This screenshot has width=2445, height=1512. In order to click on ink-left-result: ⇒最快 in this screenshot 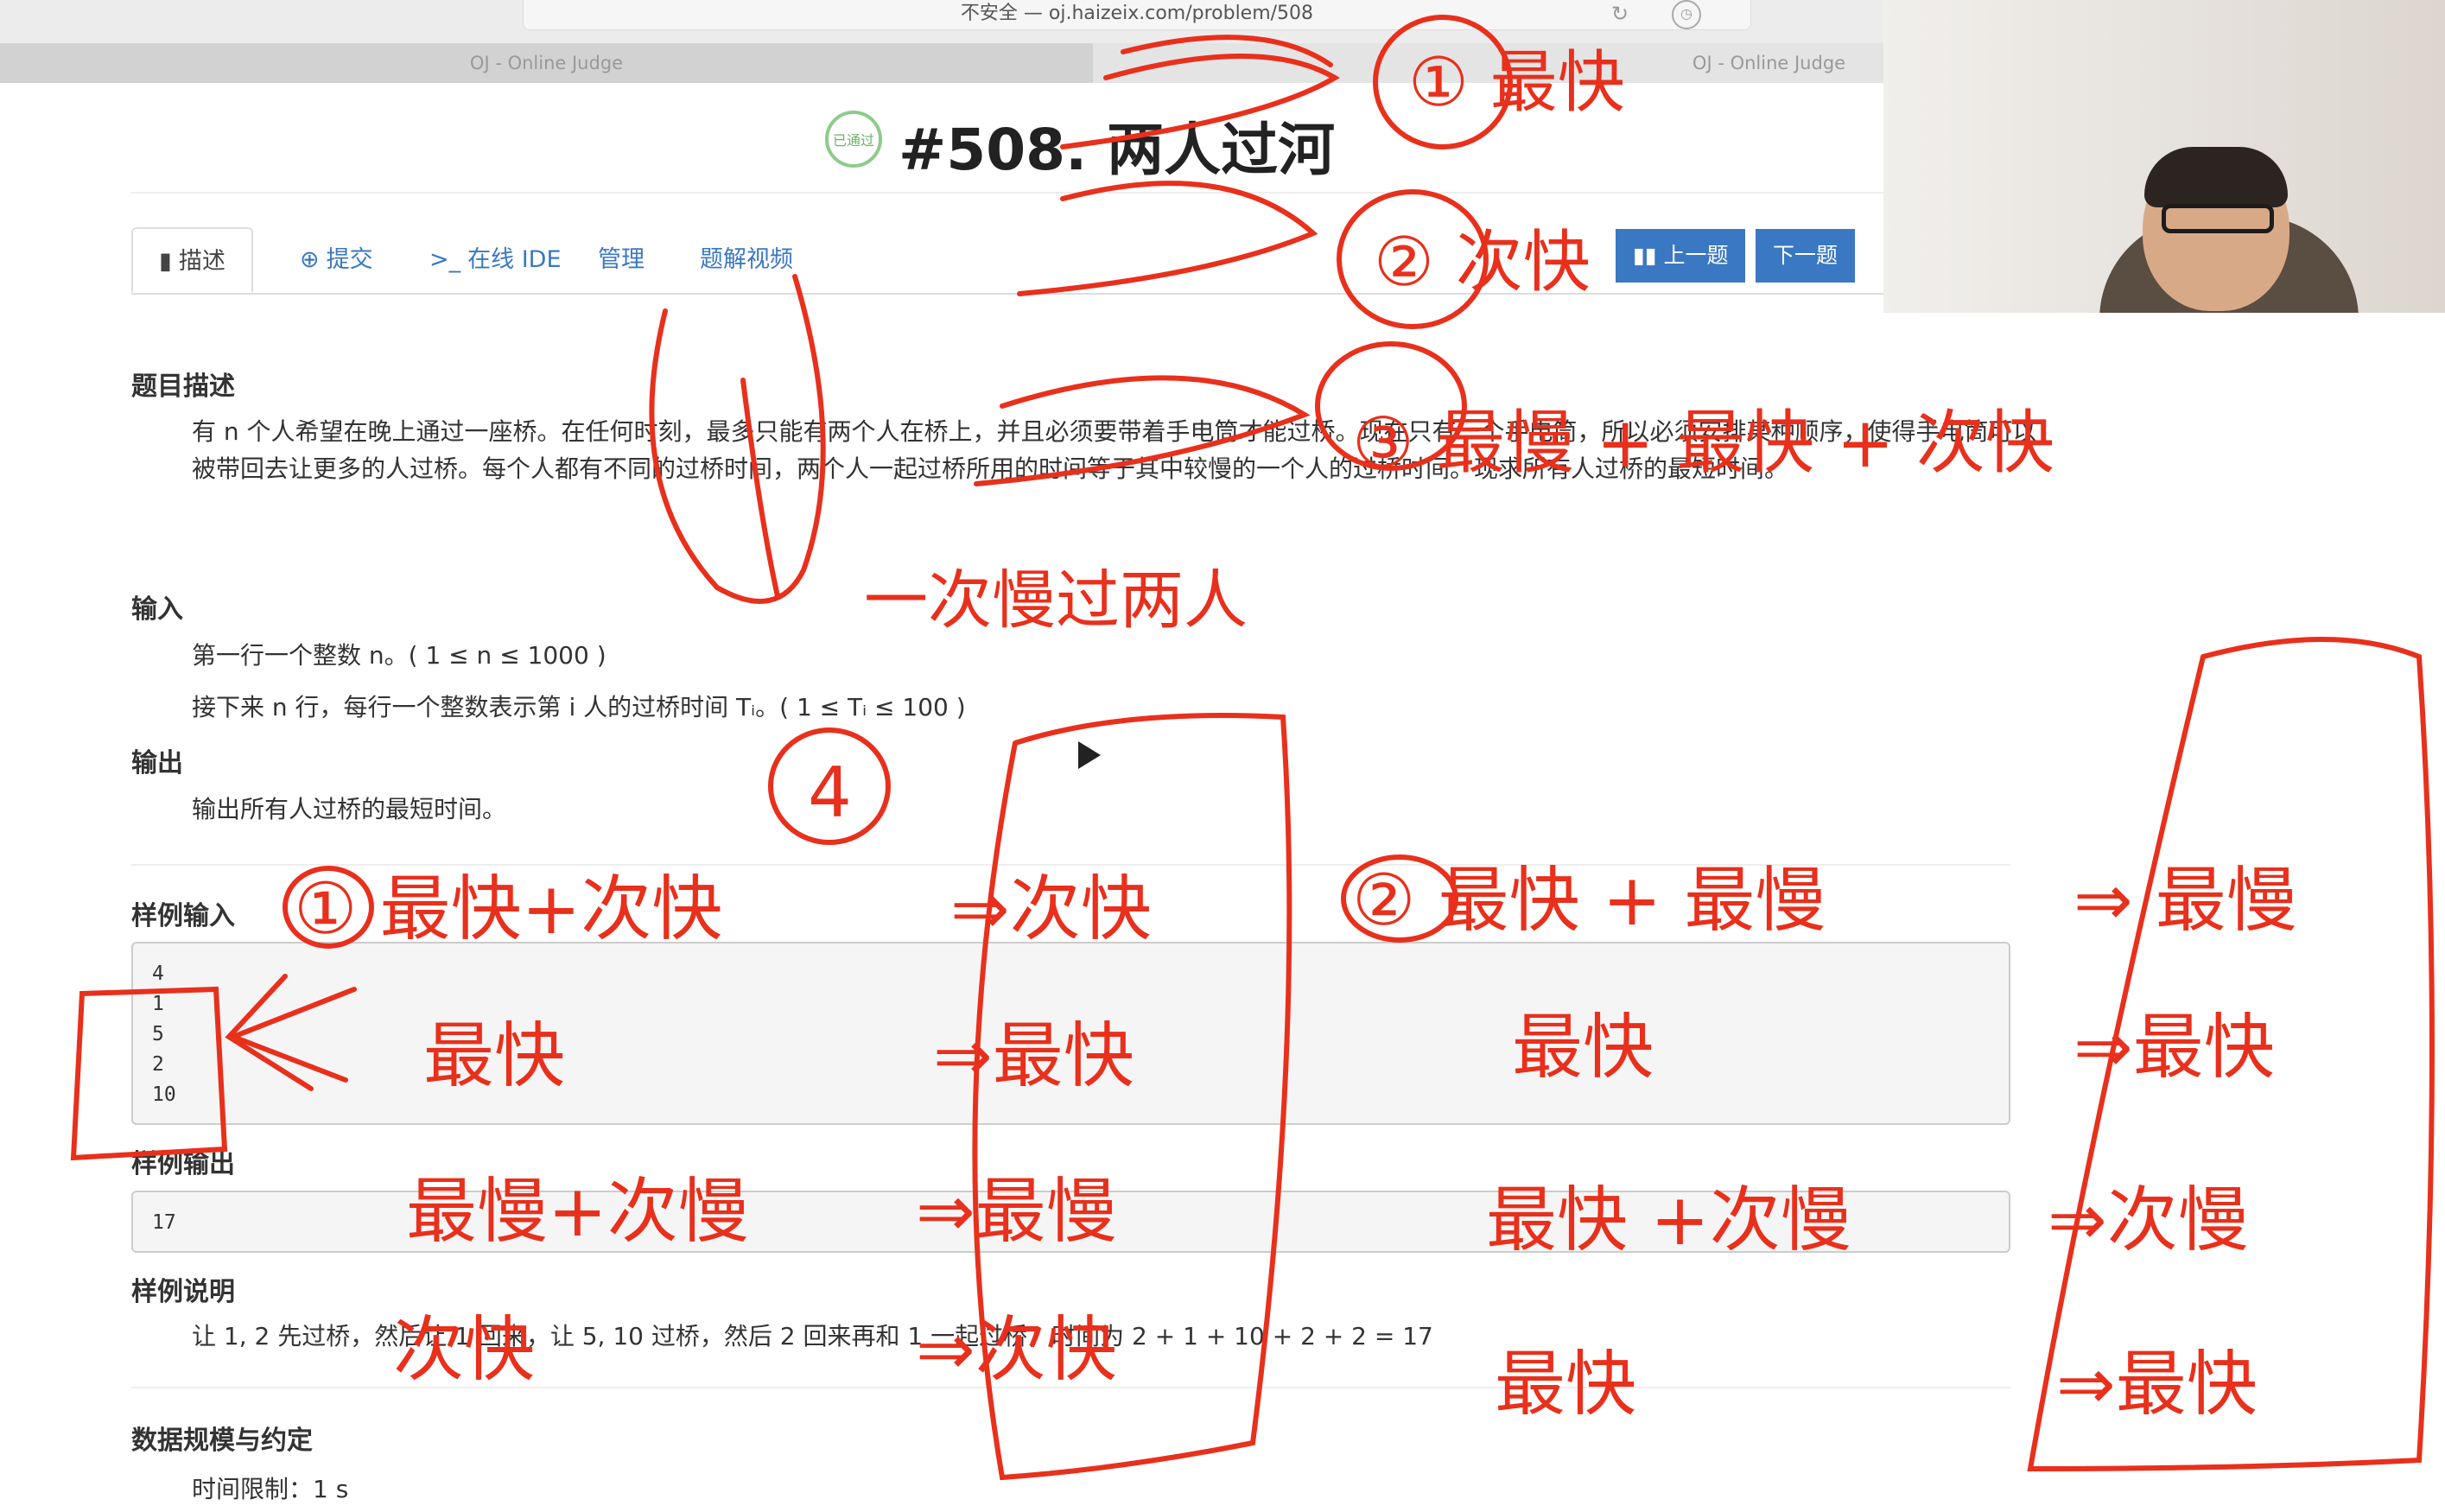, I will do `click(1033, 1056)`.